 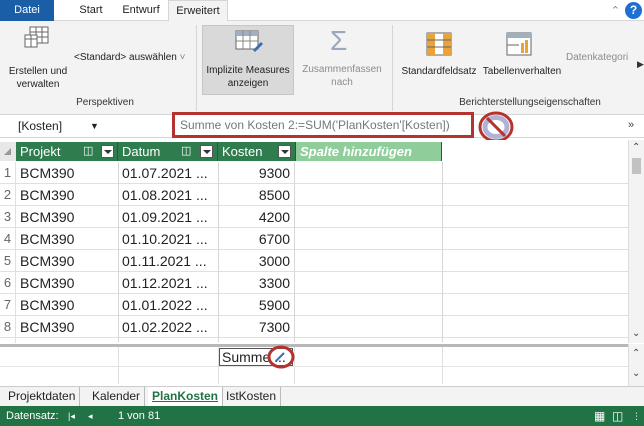 I want to click on name-box-dropdown-icon: ▼, so click(x=94, y=126).